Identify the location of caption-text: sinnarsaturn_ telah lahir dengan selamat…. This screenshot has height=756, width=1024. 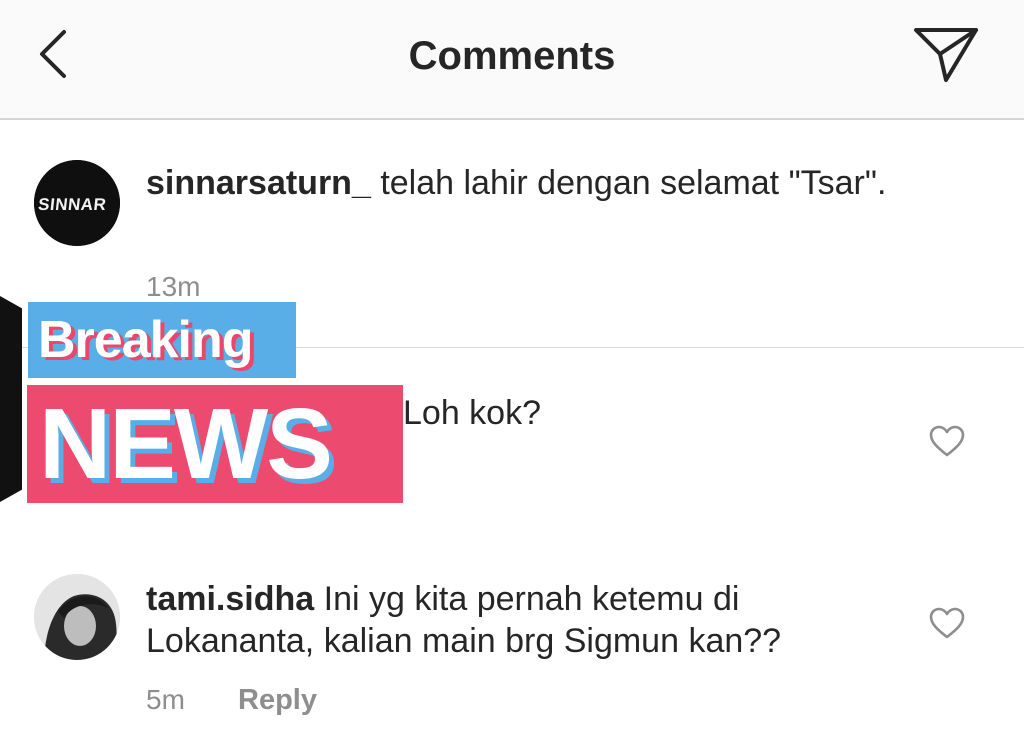
(526, 183).